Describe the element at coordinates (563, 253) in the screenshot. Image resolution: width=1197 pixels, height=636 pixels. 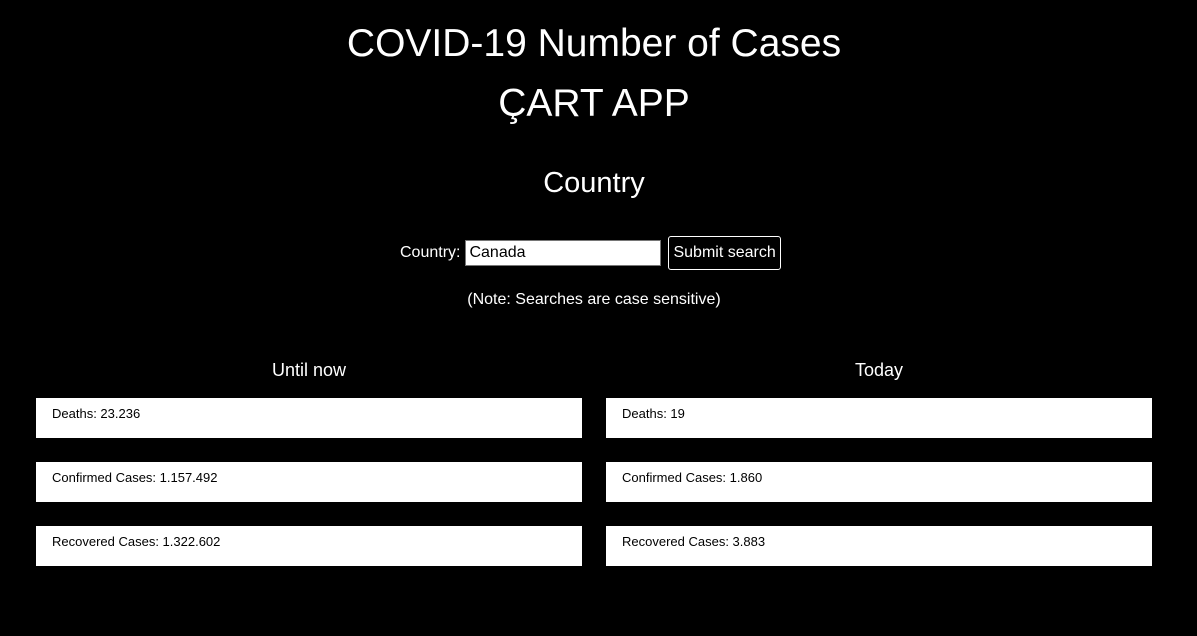
I see `country-input` at that location.